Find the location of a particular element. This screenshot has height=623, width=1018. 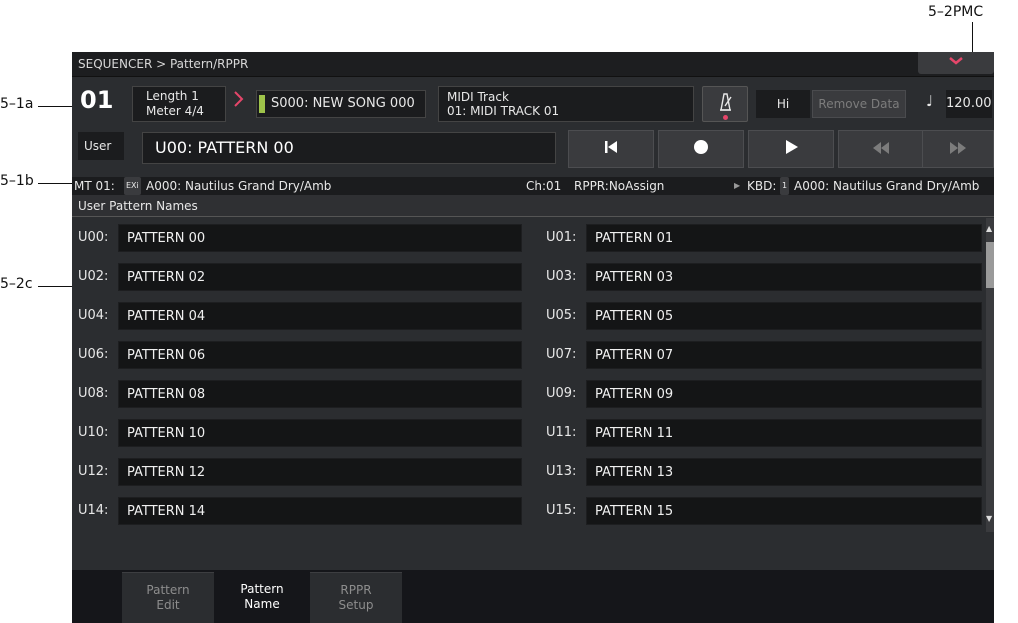

length-meter-box: Length 1 Meter 4/4 is located at coordinates (179, 104).